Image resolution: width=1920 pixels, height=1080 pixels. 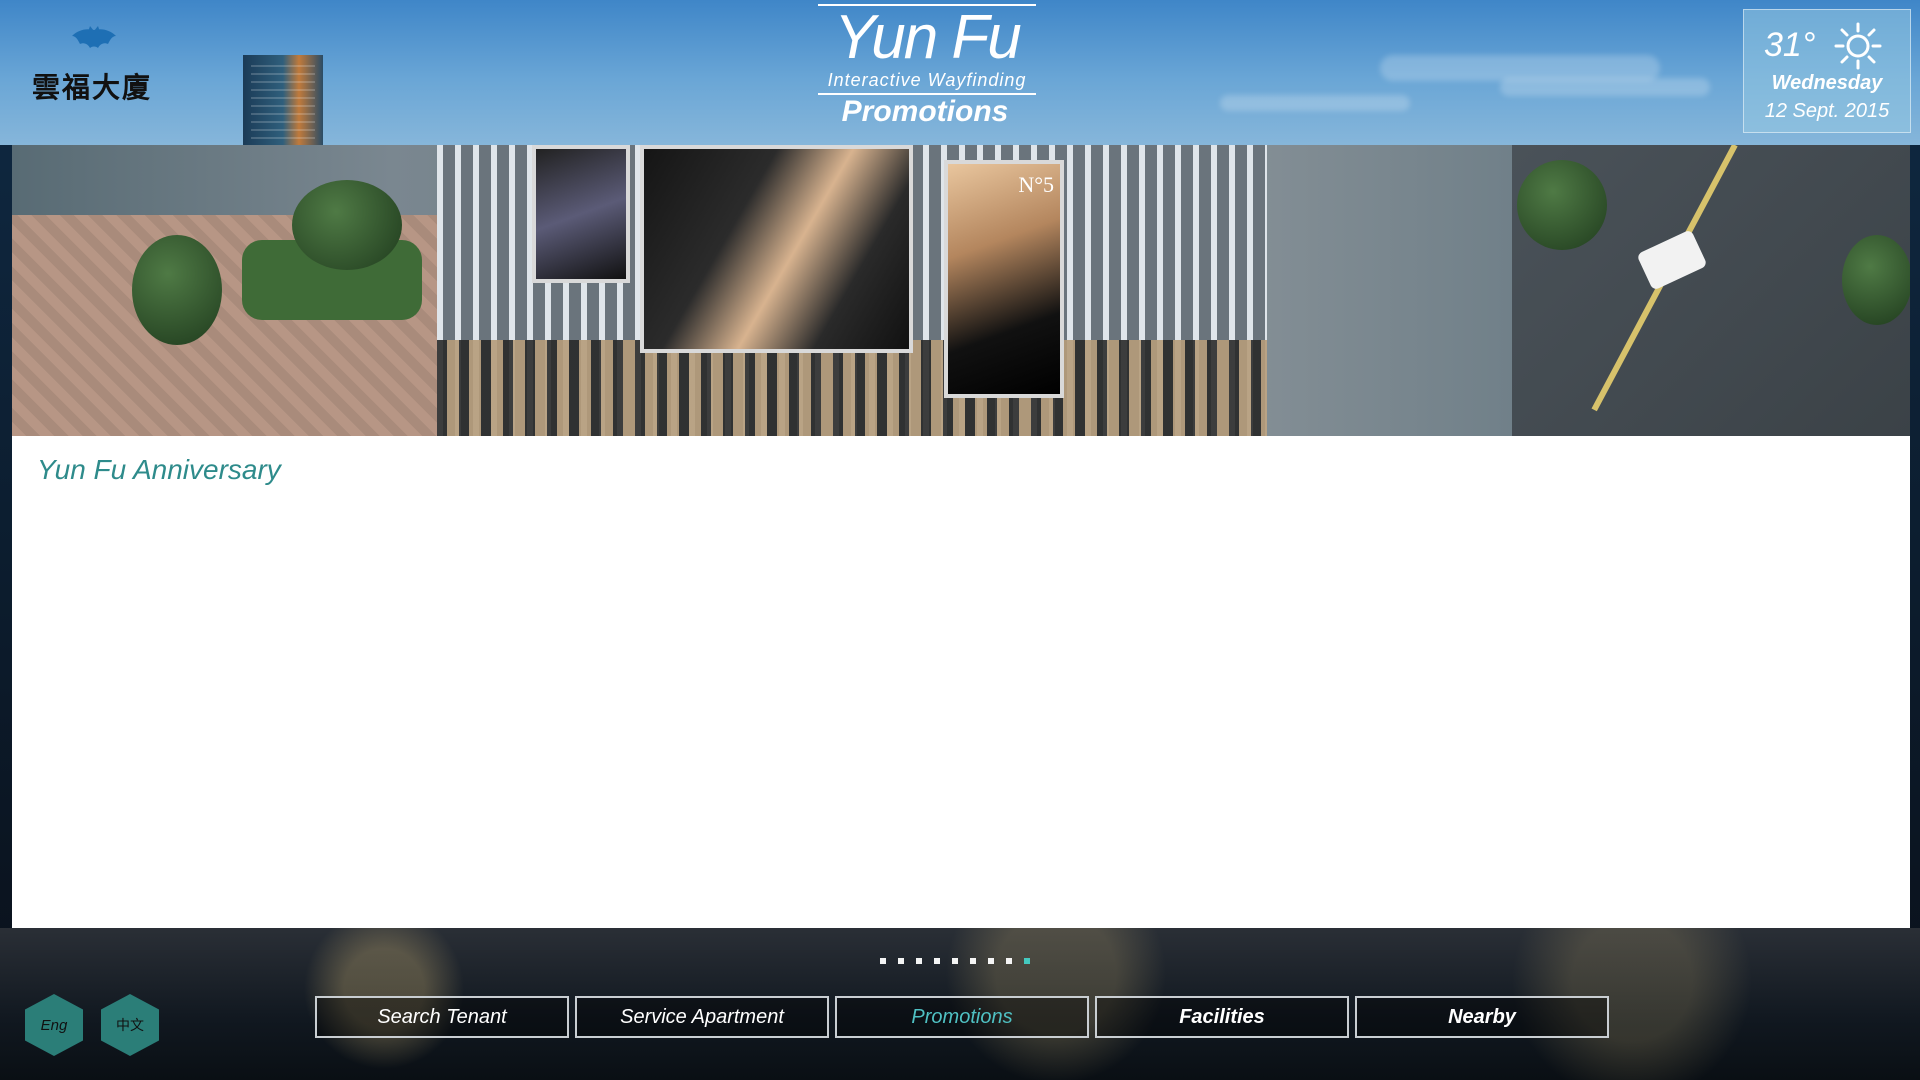 What do you see at coordinates (1004, 279) in the screenshot?
I see `billboard-graphic: N°5` at bounding box center [1004, 279].